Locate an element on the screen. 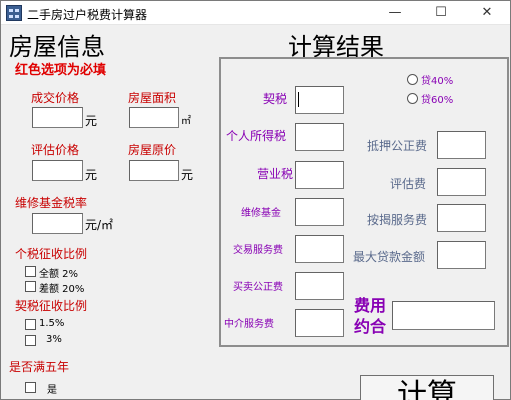 This screenshot has height=400, width=511. app-icon is located at coordinates (14, 13).